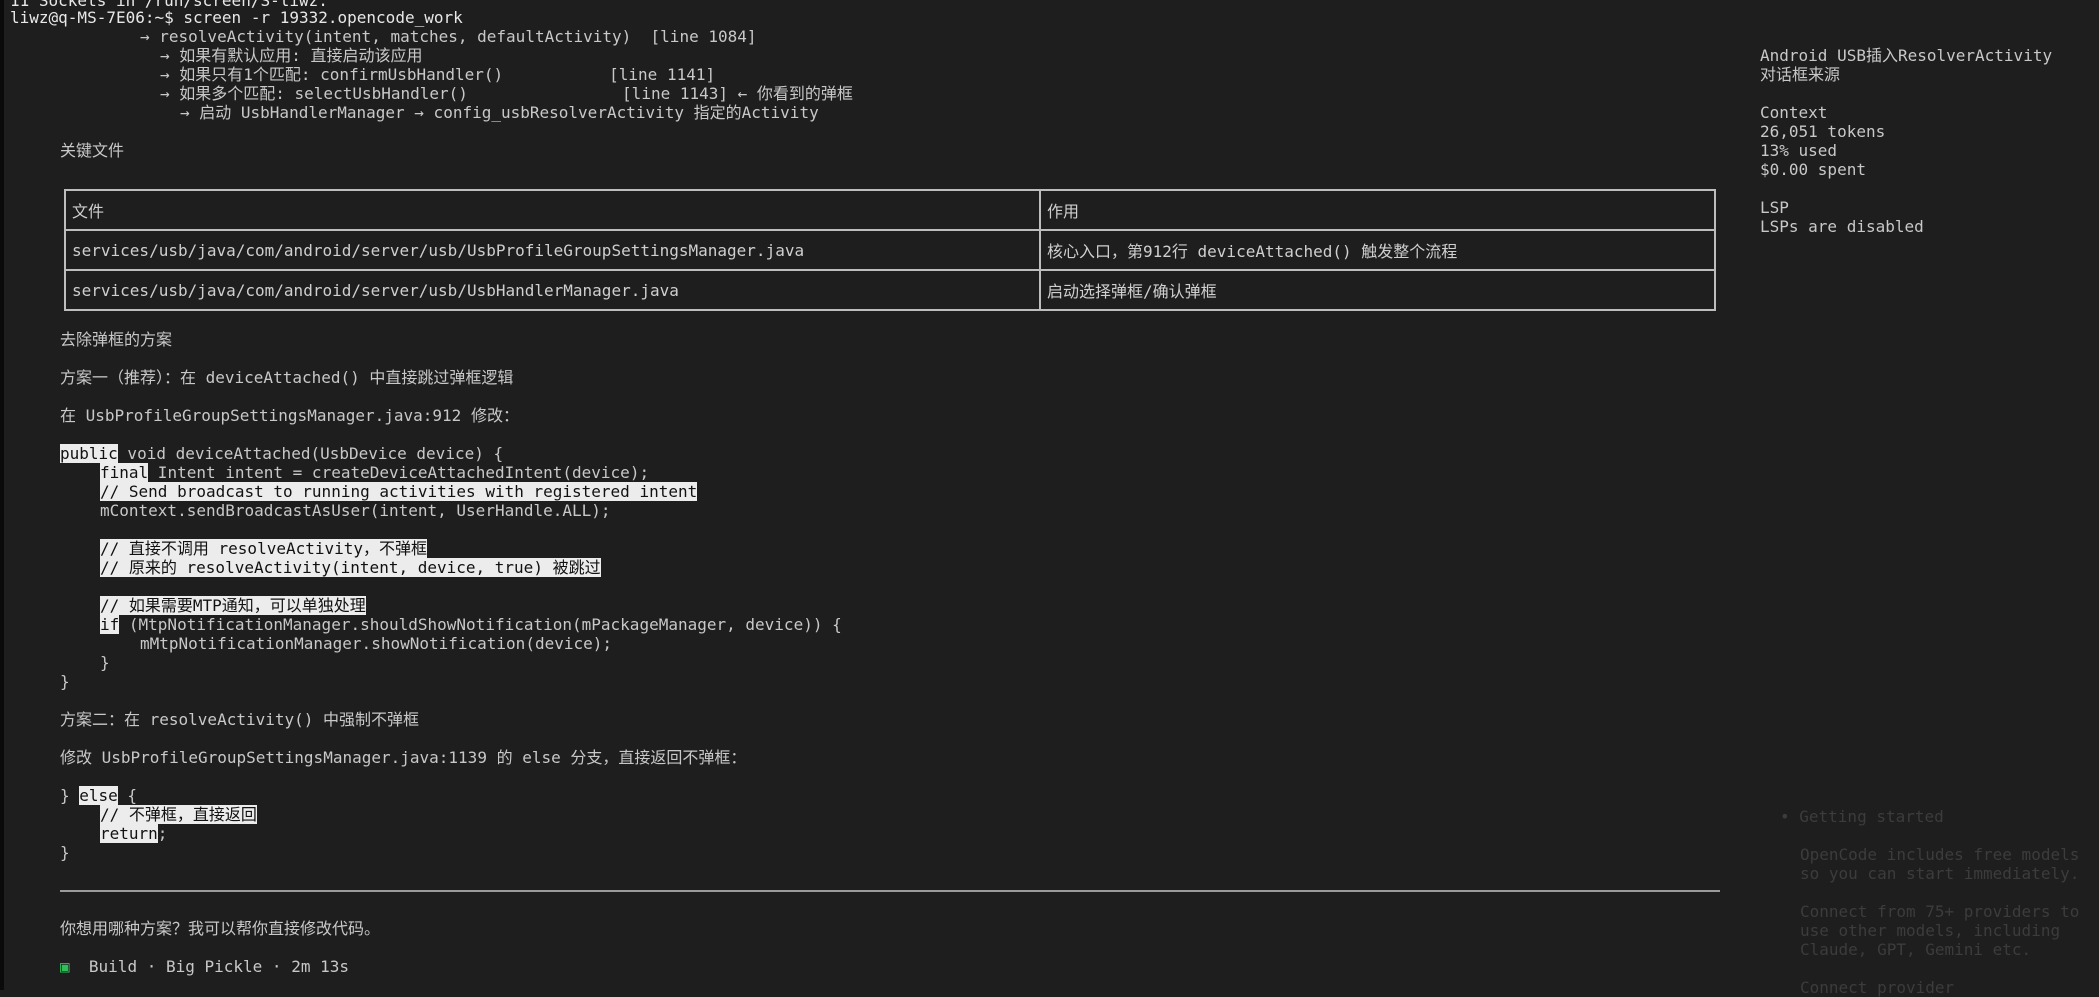  What do you see at coordinates (1377, 210) in the screenshot?
I see `table-header-cell: 作用` at bounding box center [1377, 210].